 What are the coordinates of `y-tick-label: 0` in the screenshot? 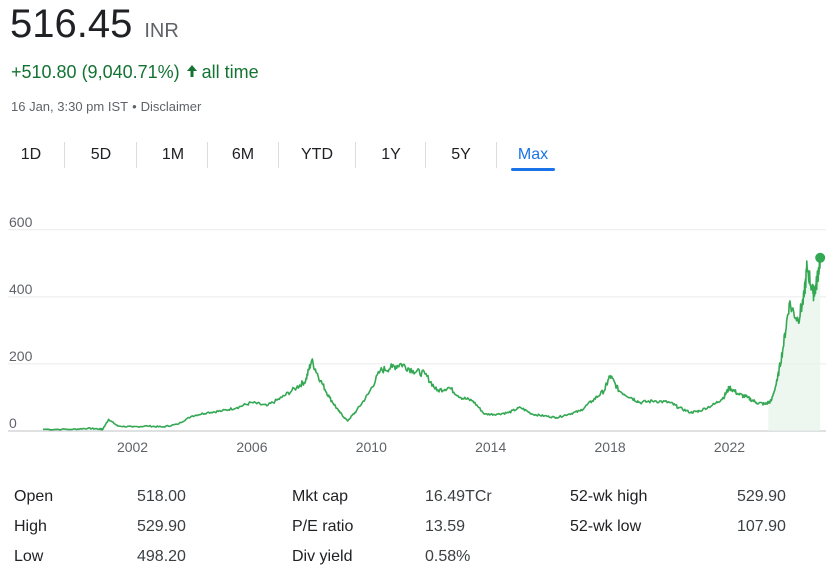 It's located at (13, 423).